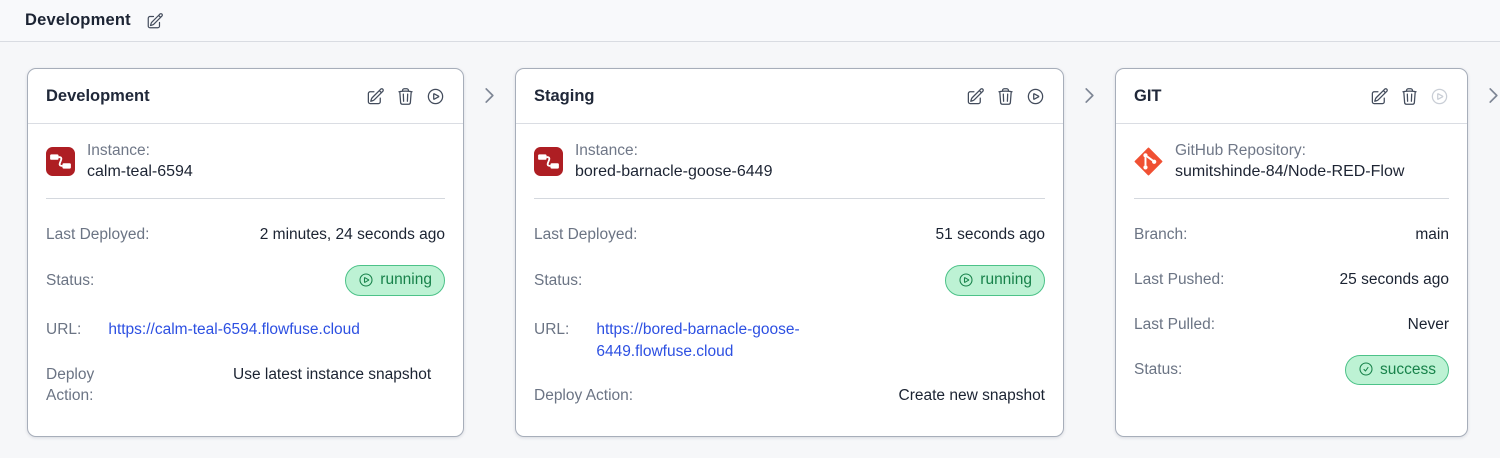 This screenshot has height=458, width=1500. Describe the element at coordinates (789, 153) in the screenshot. I see `stage-source: Instance: bored-barnacle-goose-6449` at that location.